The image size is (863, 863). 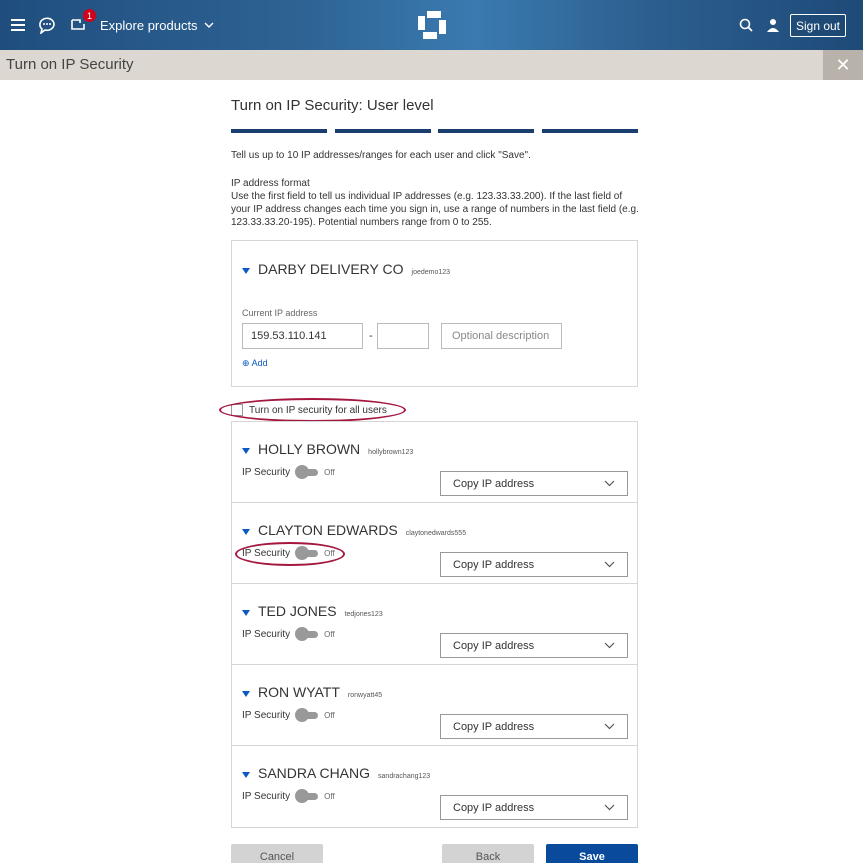 I want to click on company-user-id: joedemo123, so click(x=431, y=272).